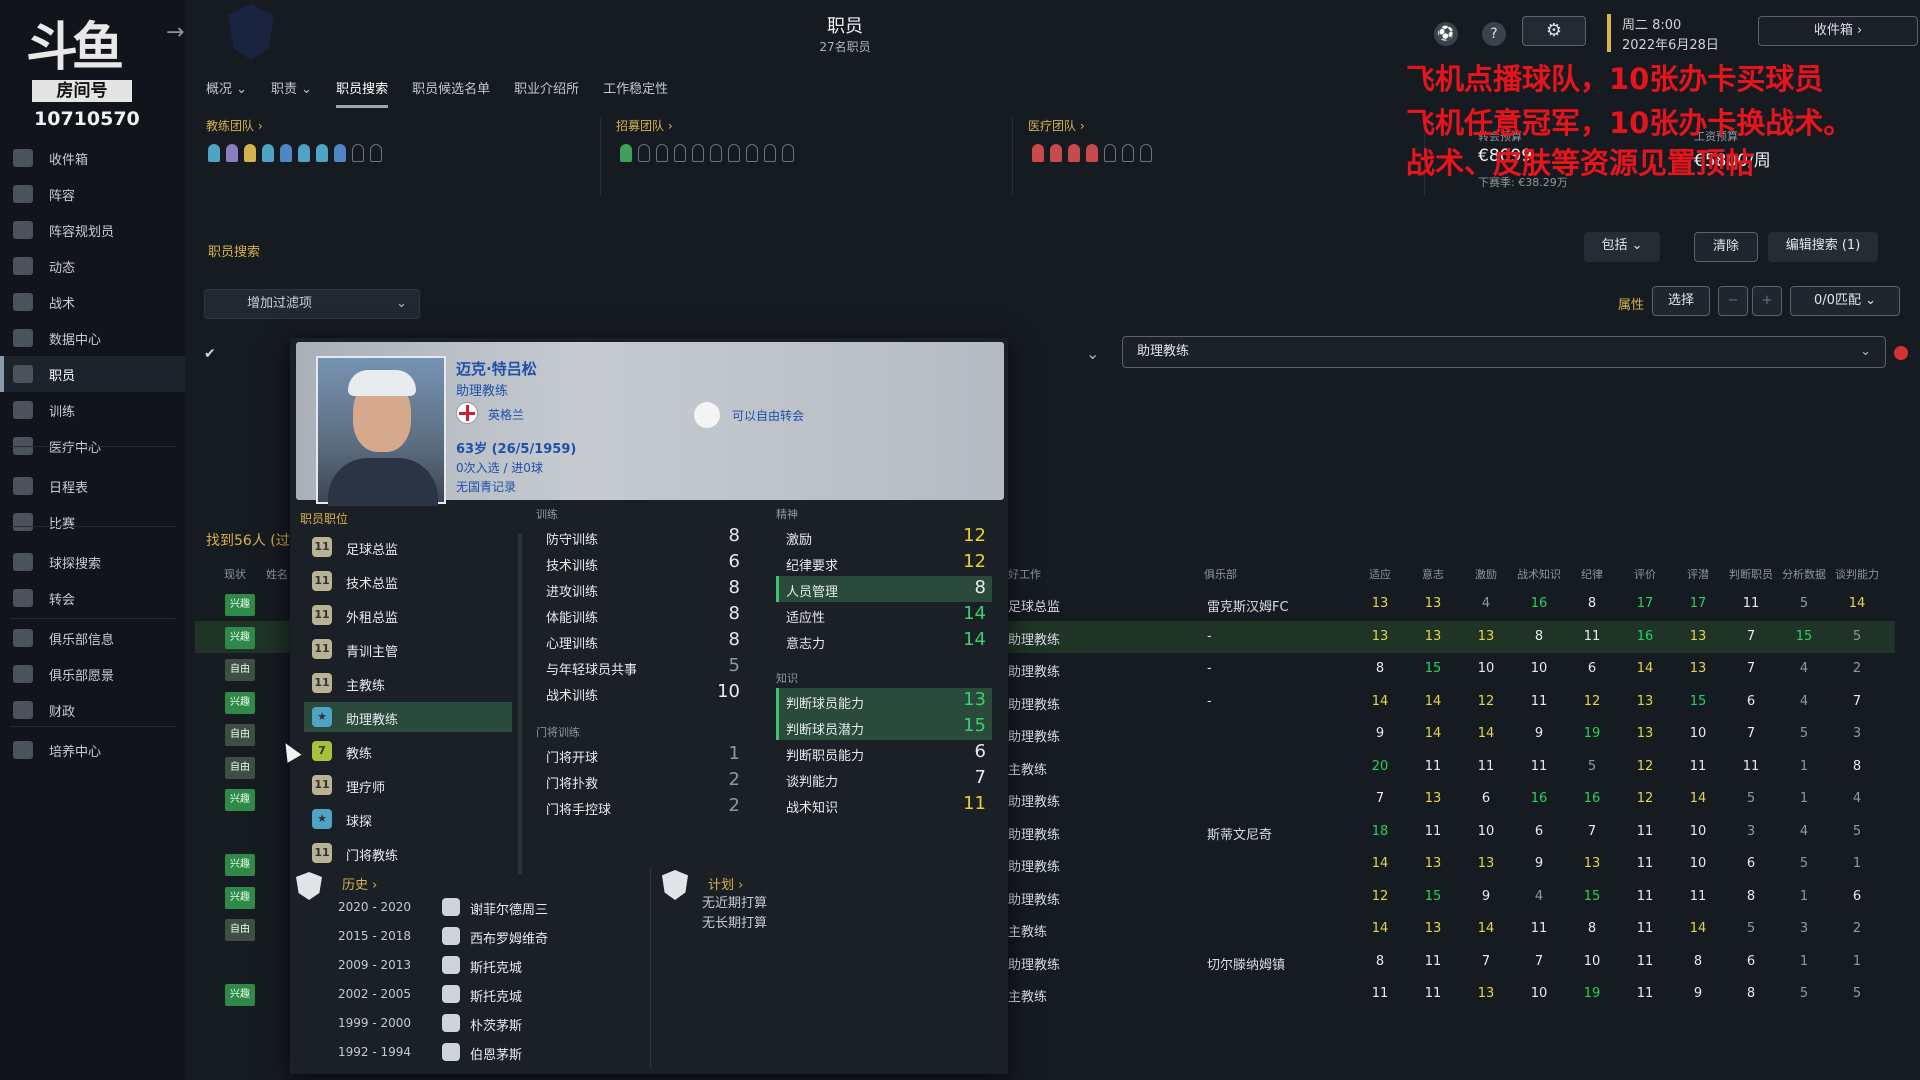 The height and width of the screenshot is (1080, 1920). What do you see at coordinates (1433, 574) in the screenshot?
I see `col-attr-1: 意志` at bounding box center [1433, 574].